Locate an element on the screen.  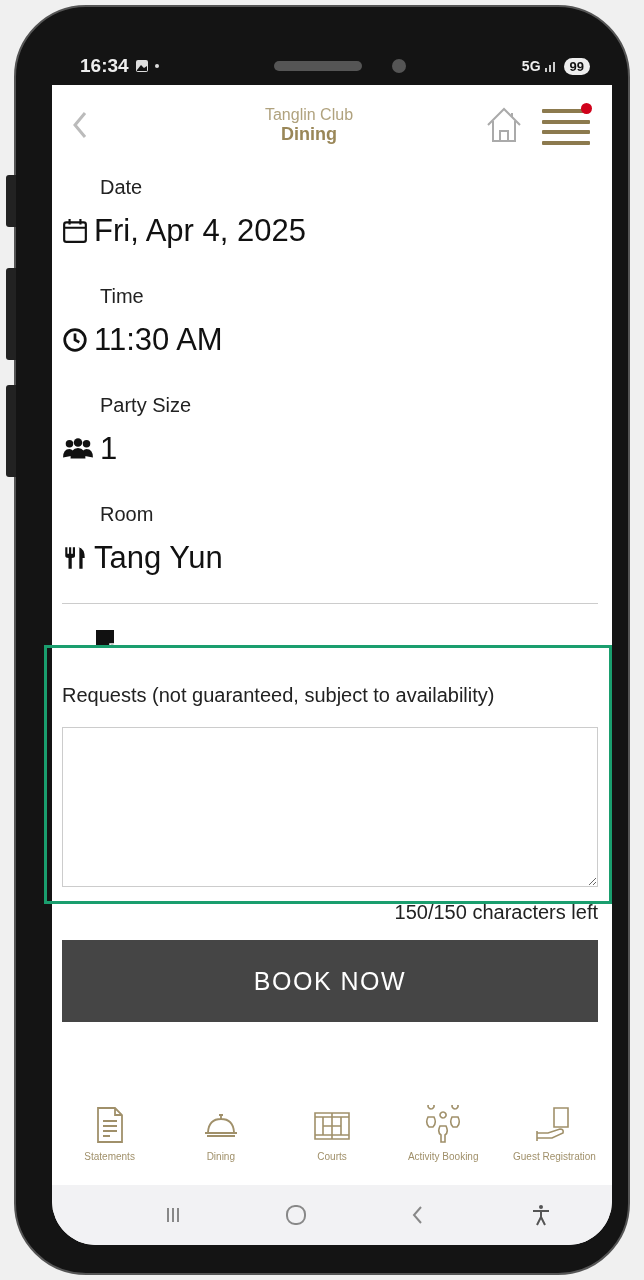
home-button-icon is located at coordinates (295, 1215).